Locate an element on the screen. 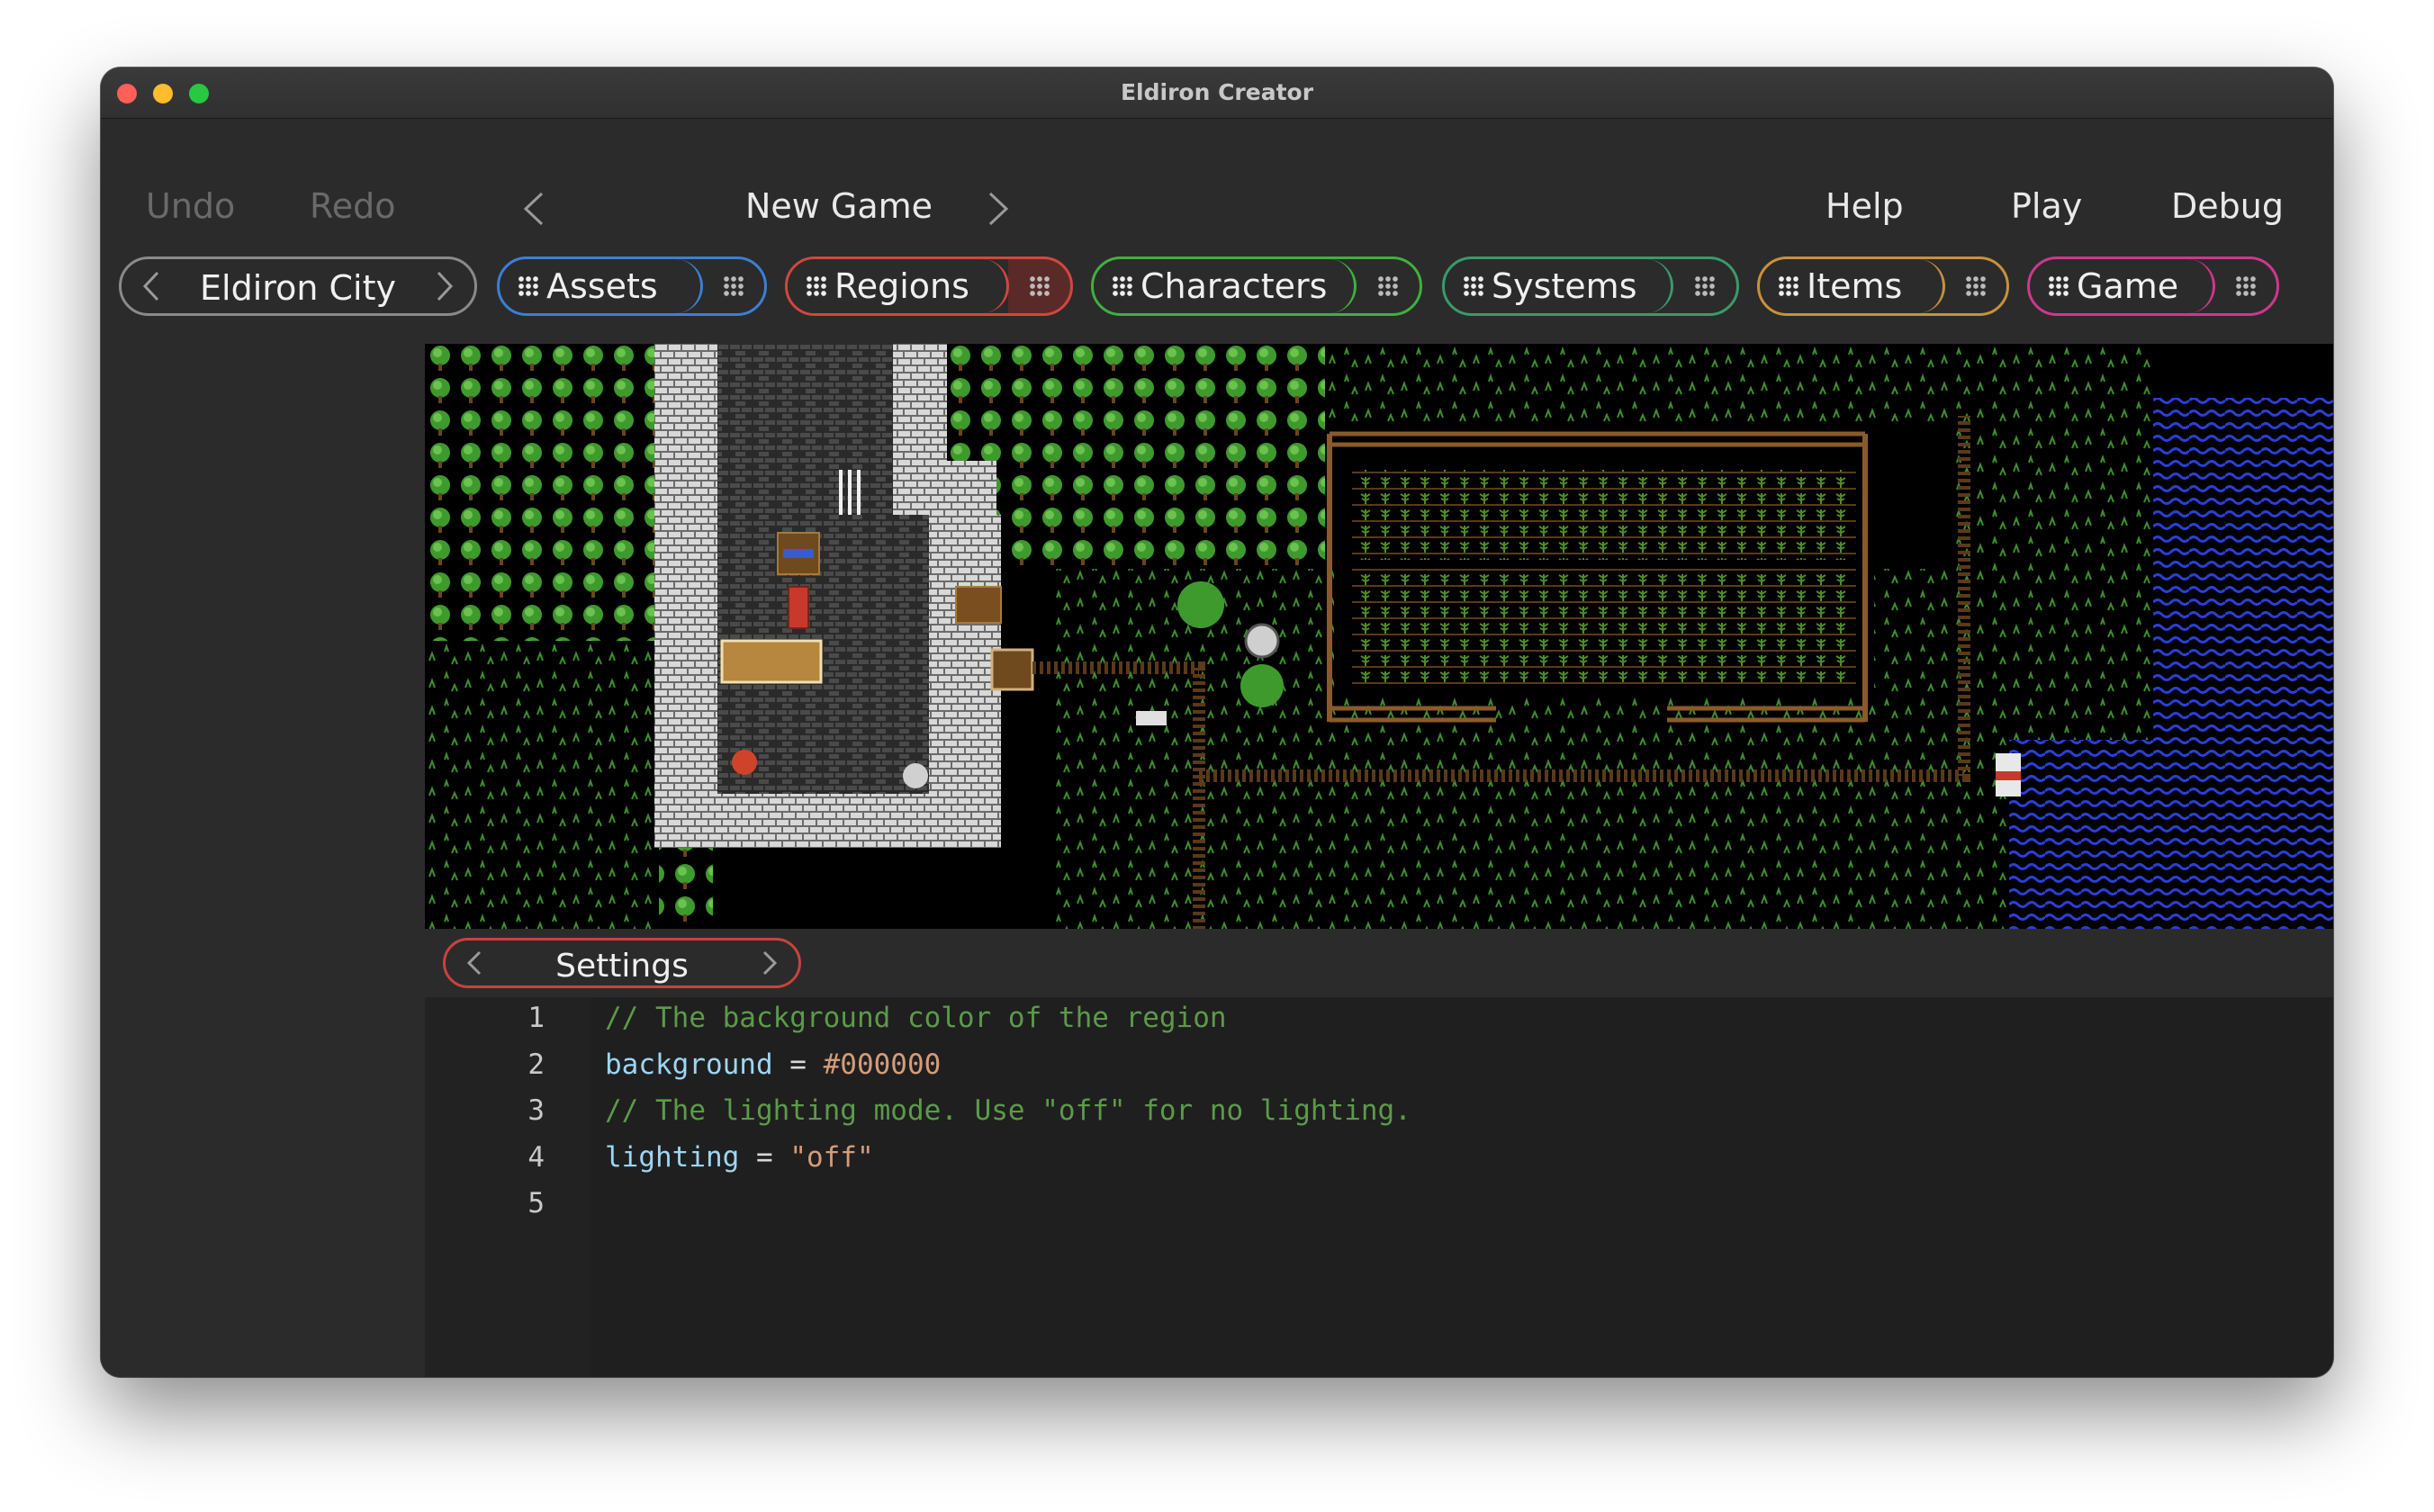  tab-game: Game is located at coordinates (2153, 286).